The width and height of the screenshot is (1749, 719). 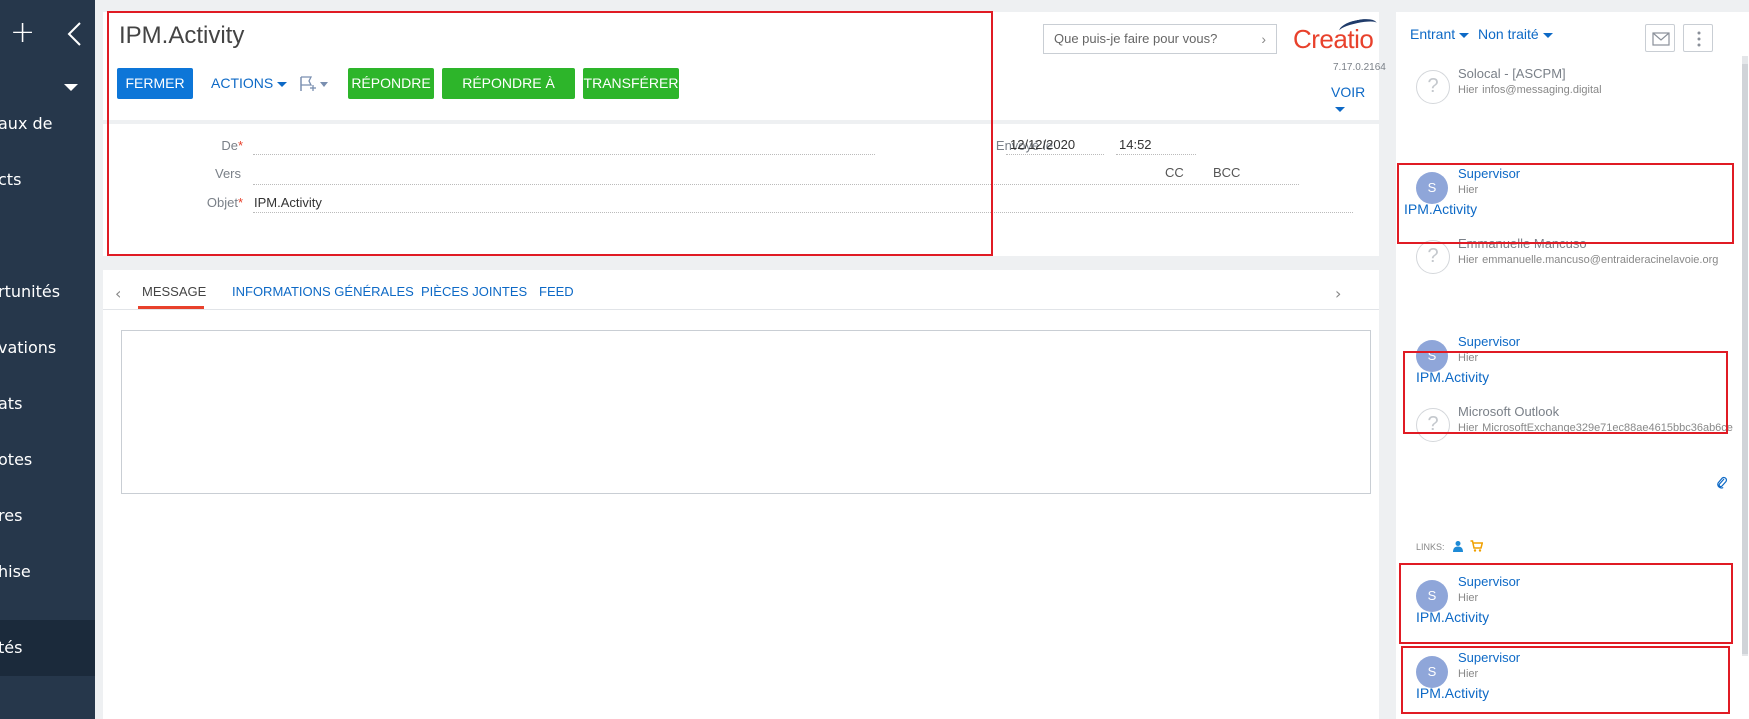 What do you see at coordinates (182, 35) in the screenshot?
I see `page-title: IPM.Activity` at bounding box center [182, 35].